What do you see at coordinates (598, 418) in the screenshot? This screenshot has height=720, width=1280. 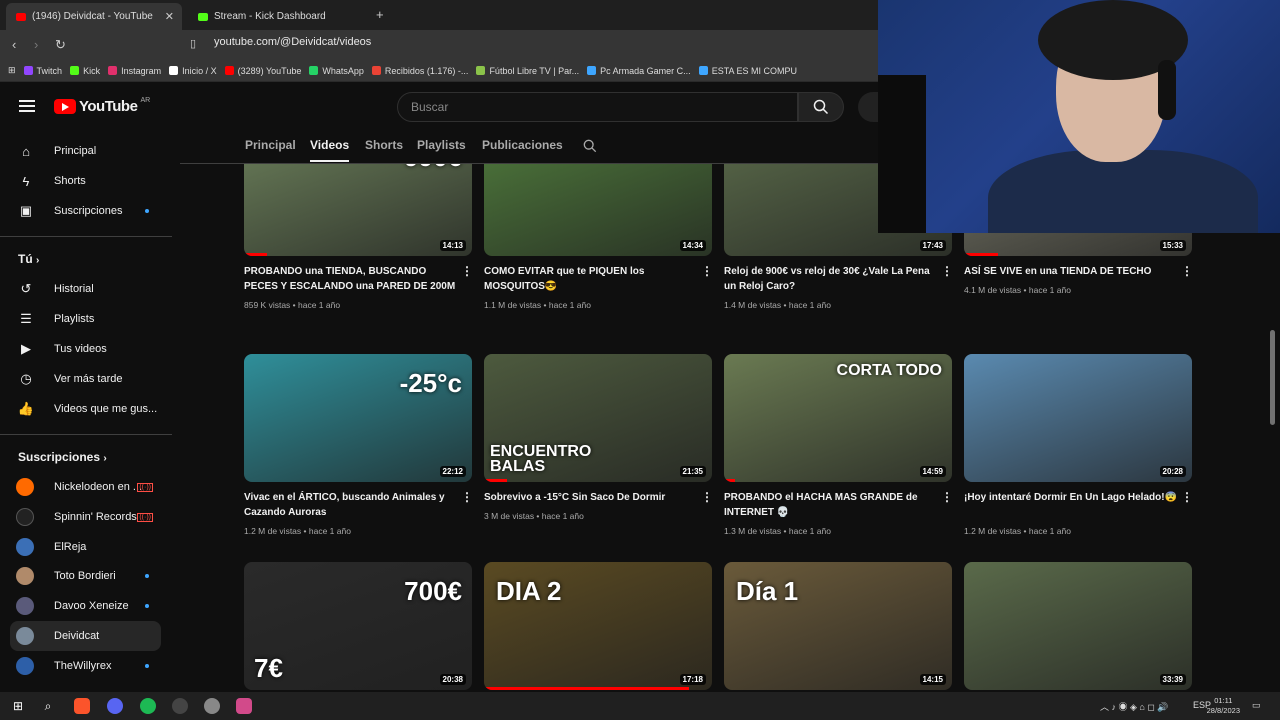 I see `video-thumbnail: ENCUENTRO BALAS 21:35` at bounding box center [598, 418].